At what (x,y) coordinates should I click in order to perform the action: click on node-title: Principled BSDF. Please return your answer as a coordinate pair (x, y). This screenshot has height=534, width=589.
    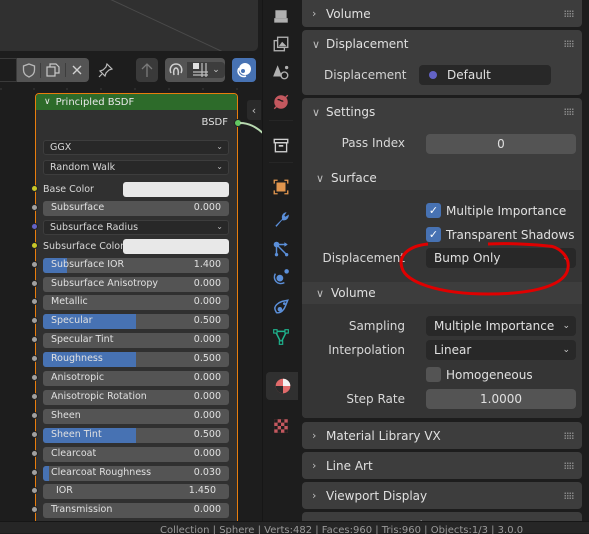
    Looking at the image, I should click on (95, 102).